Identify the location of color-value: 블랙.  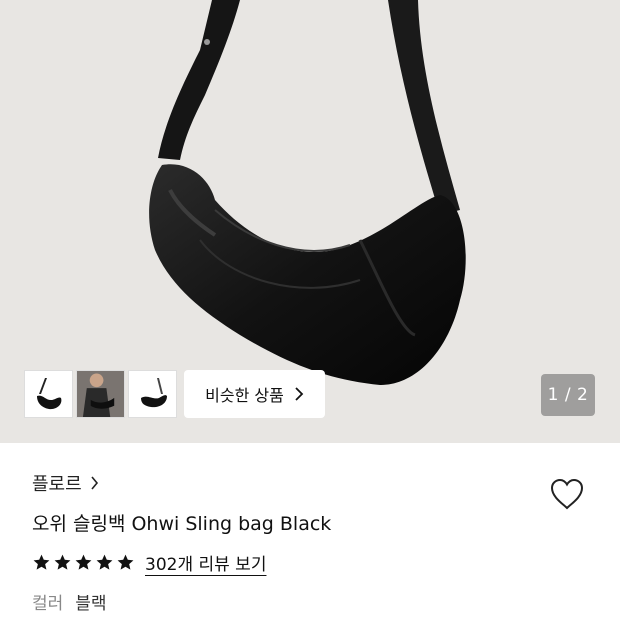
(91, 604).